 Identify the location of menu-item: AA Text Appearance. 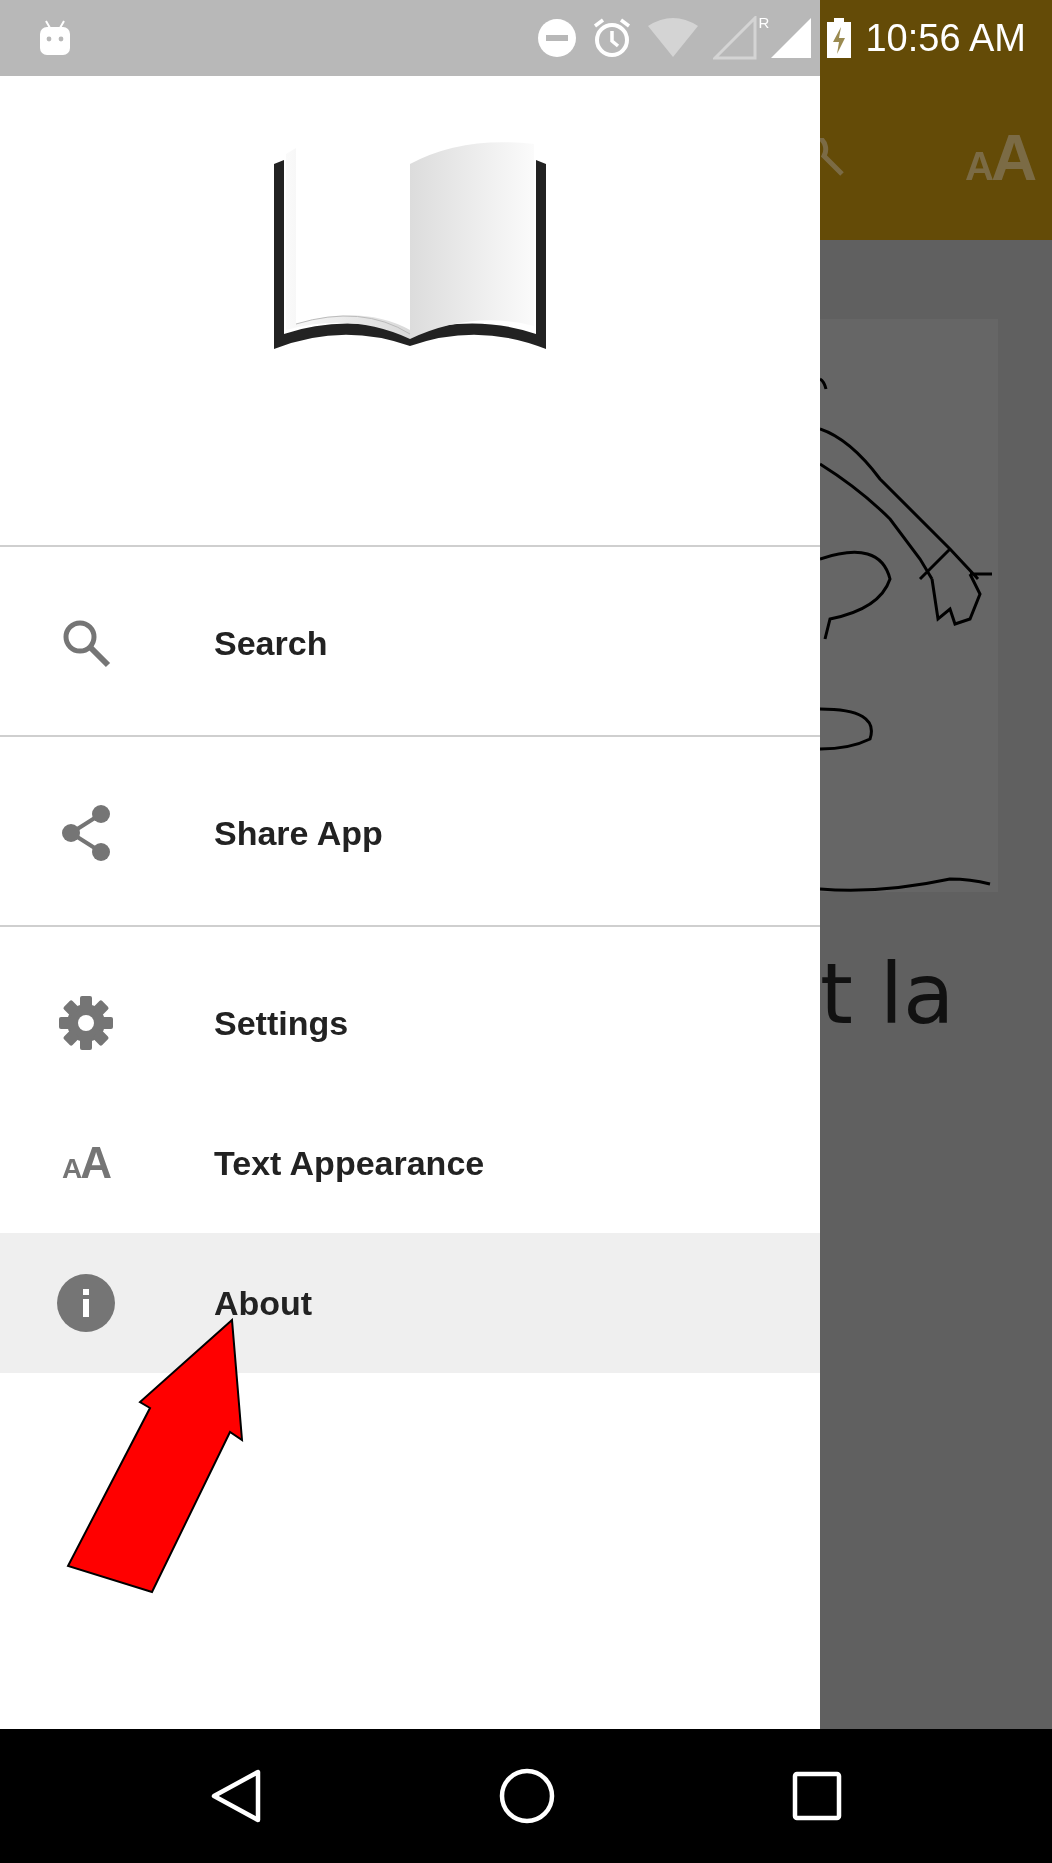
(410, 1163).